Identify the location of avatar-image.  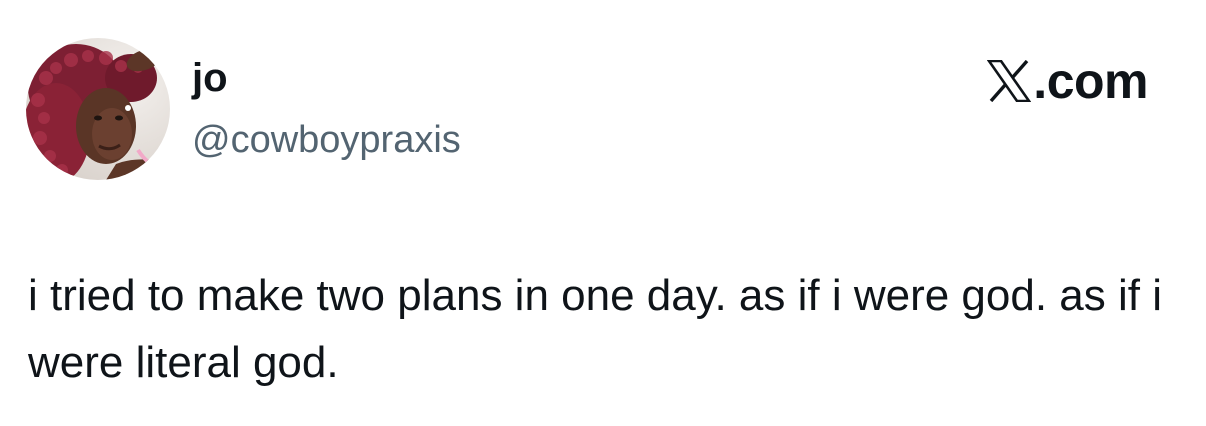
(98, 109).